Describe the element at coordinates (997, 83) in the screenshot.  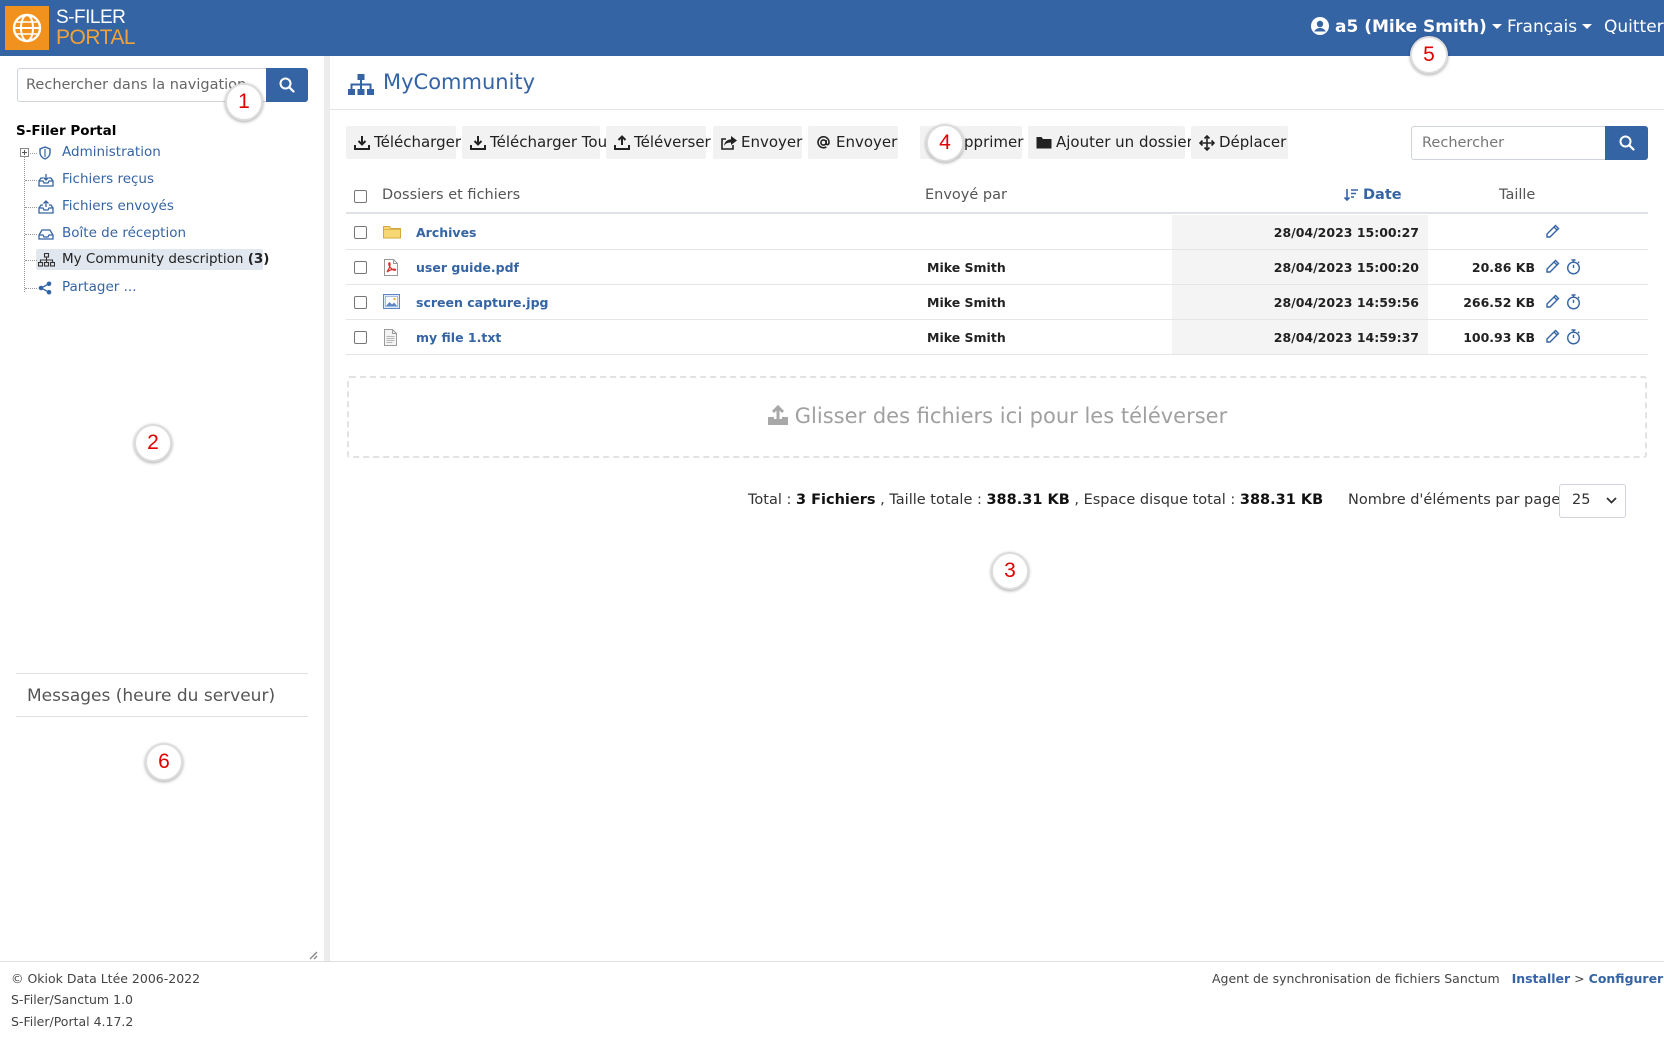
I see `main-header: MyCommunity` at that location.